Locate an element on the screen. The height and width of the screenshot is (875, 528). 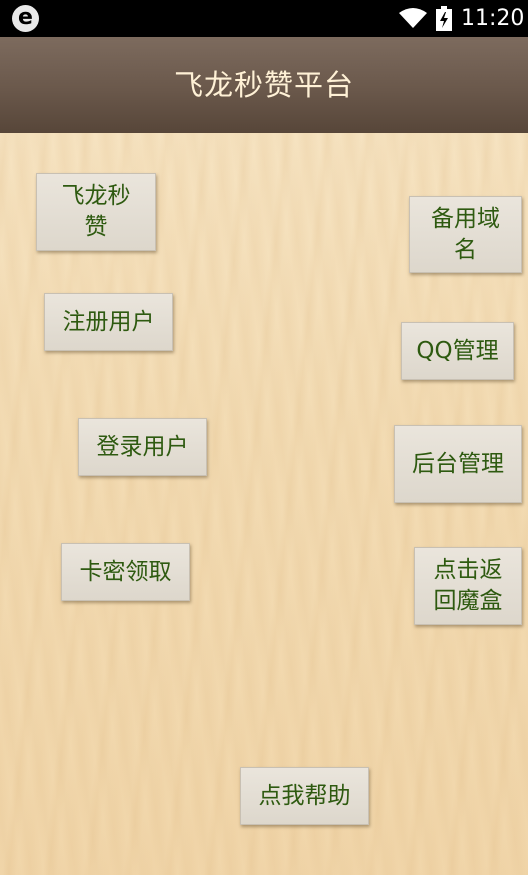
return-magic-box-button: 点击返回魔盒 is located at coordinates (468, 586).